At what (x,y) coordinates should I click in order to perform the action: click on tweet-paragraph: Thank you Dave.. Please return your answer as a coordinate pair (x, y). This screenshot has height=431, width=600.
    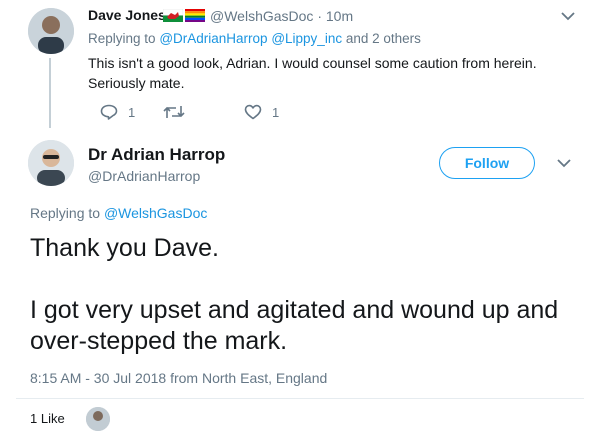
    Looking at the image, I should click on (124, 248).